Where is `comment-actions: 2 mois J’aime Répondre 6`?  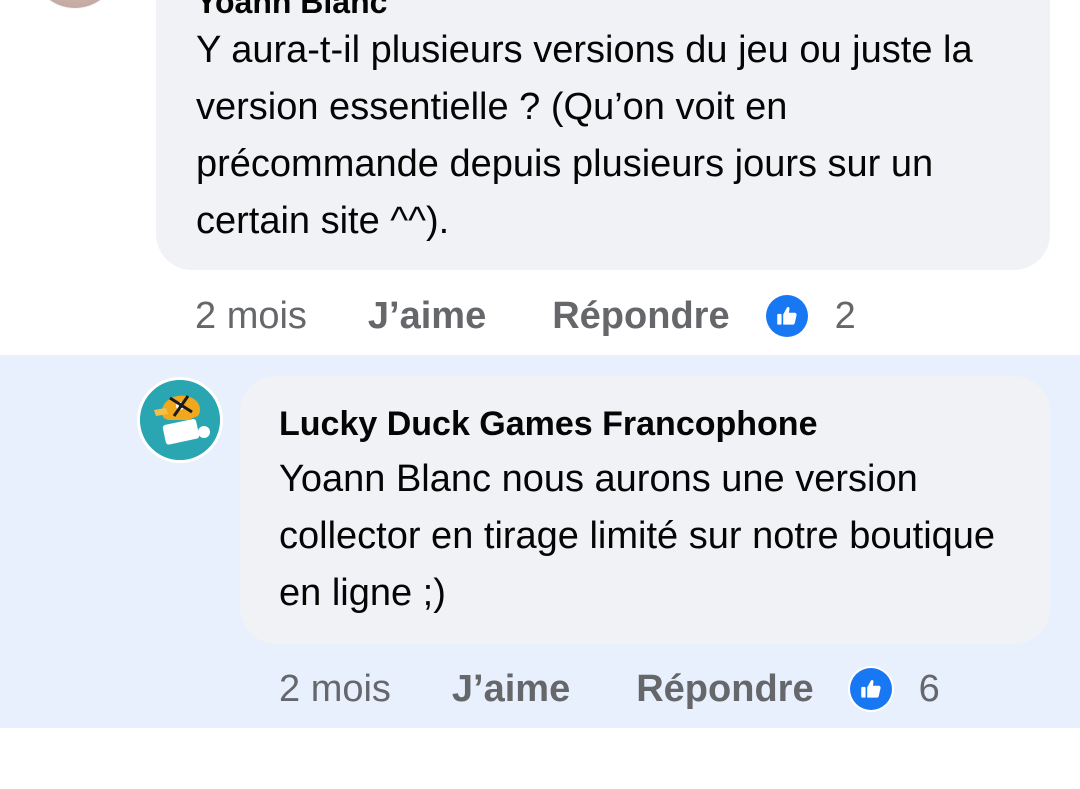
comment-actions: 2 mois J’aime Répondre 6 is located at coordinates (609, 689).